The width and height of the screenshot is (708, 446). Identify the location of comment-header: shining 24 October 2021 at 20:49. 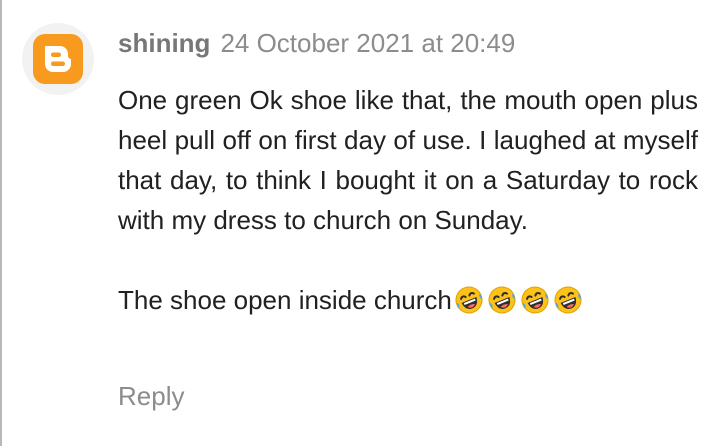
(316, 43).